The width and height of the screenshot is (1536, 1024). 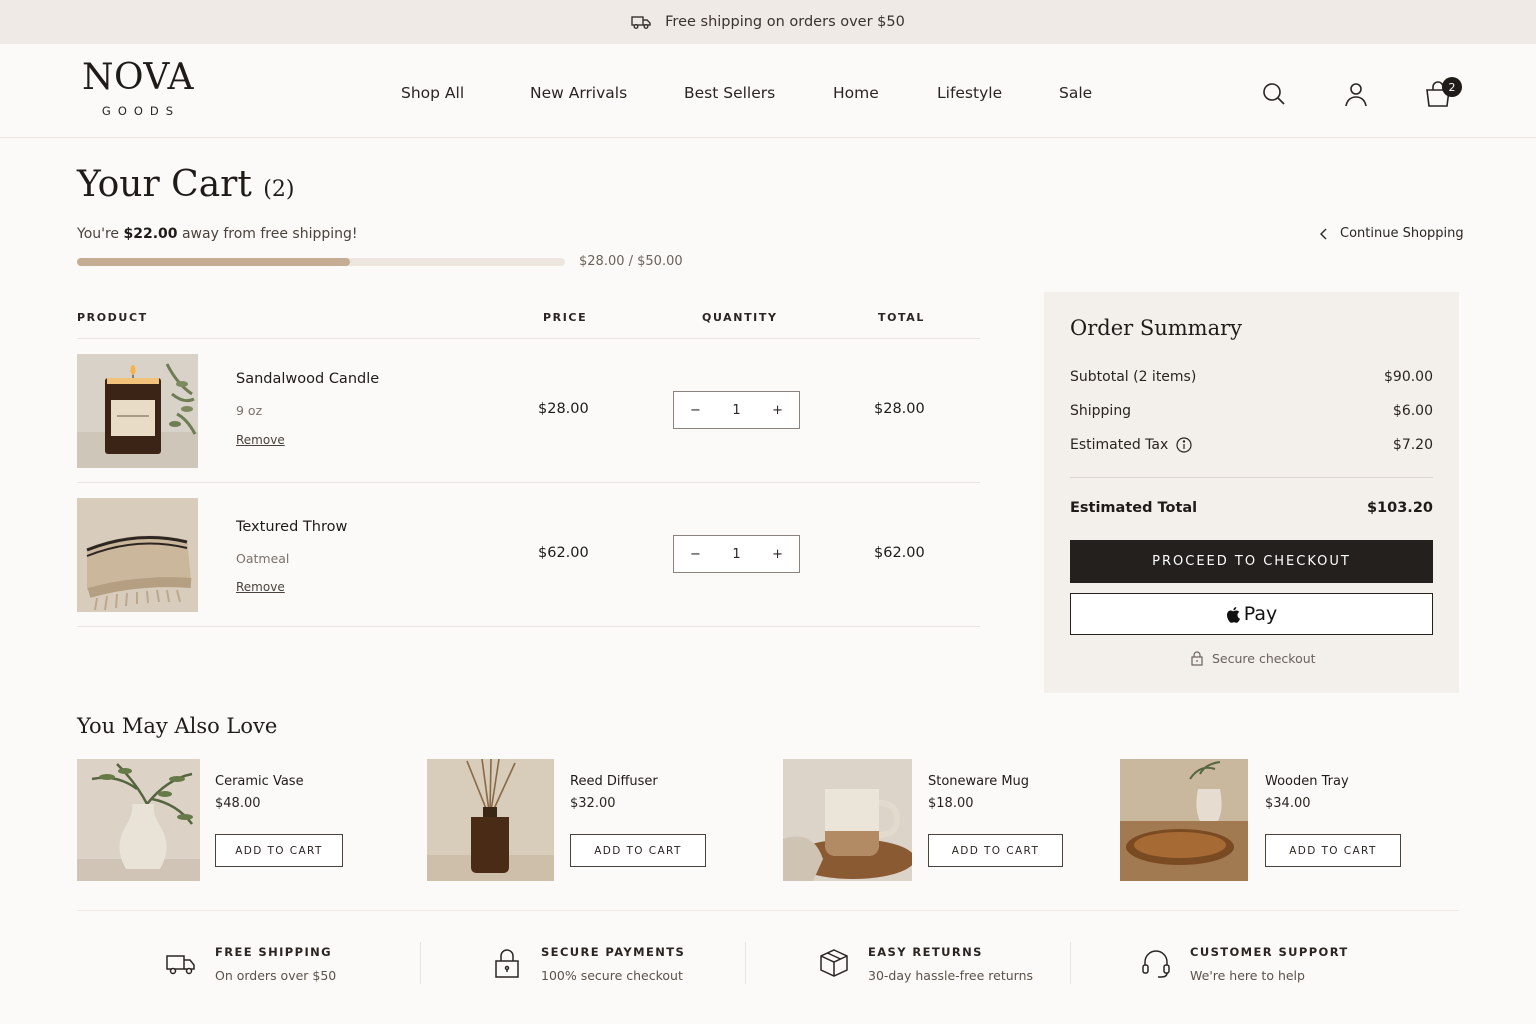 What do you see at coordinates (631, 261) in the screenshot?
I see `shipping-progress-text: $28.00 / $50.00` at bounding box center [631, 261].